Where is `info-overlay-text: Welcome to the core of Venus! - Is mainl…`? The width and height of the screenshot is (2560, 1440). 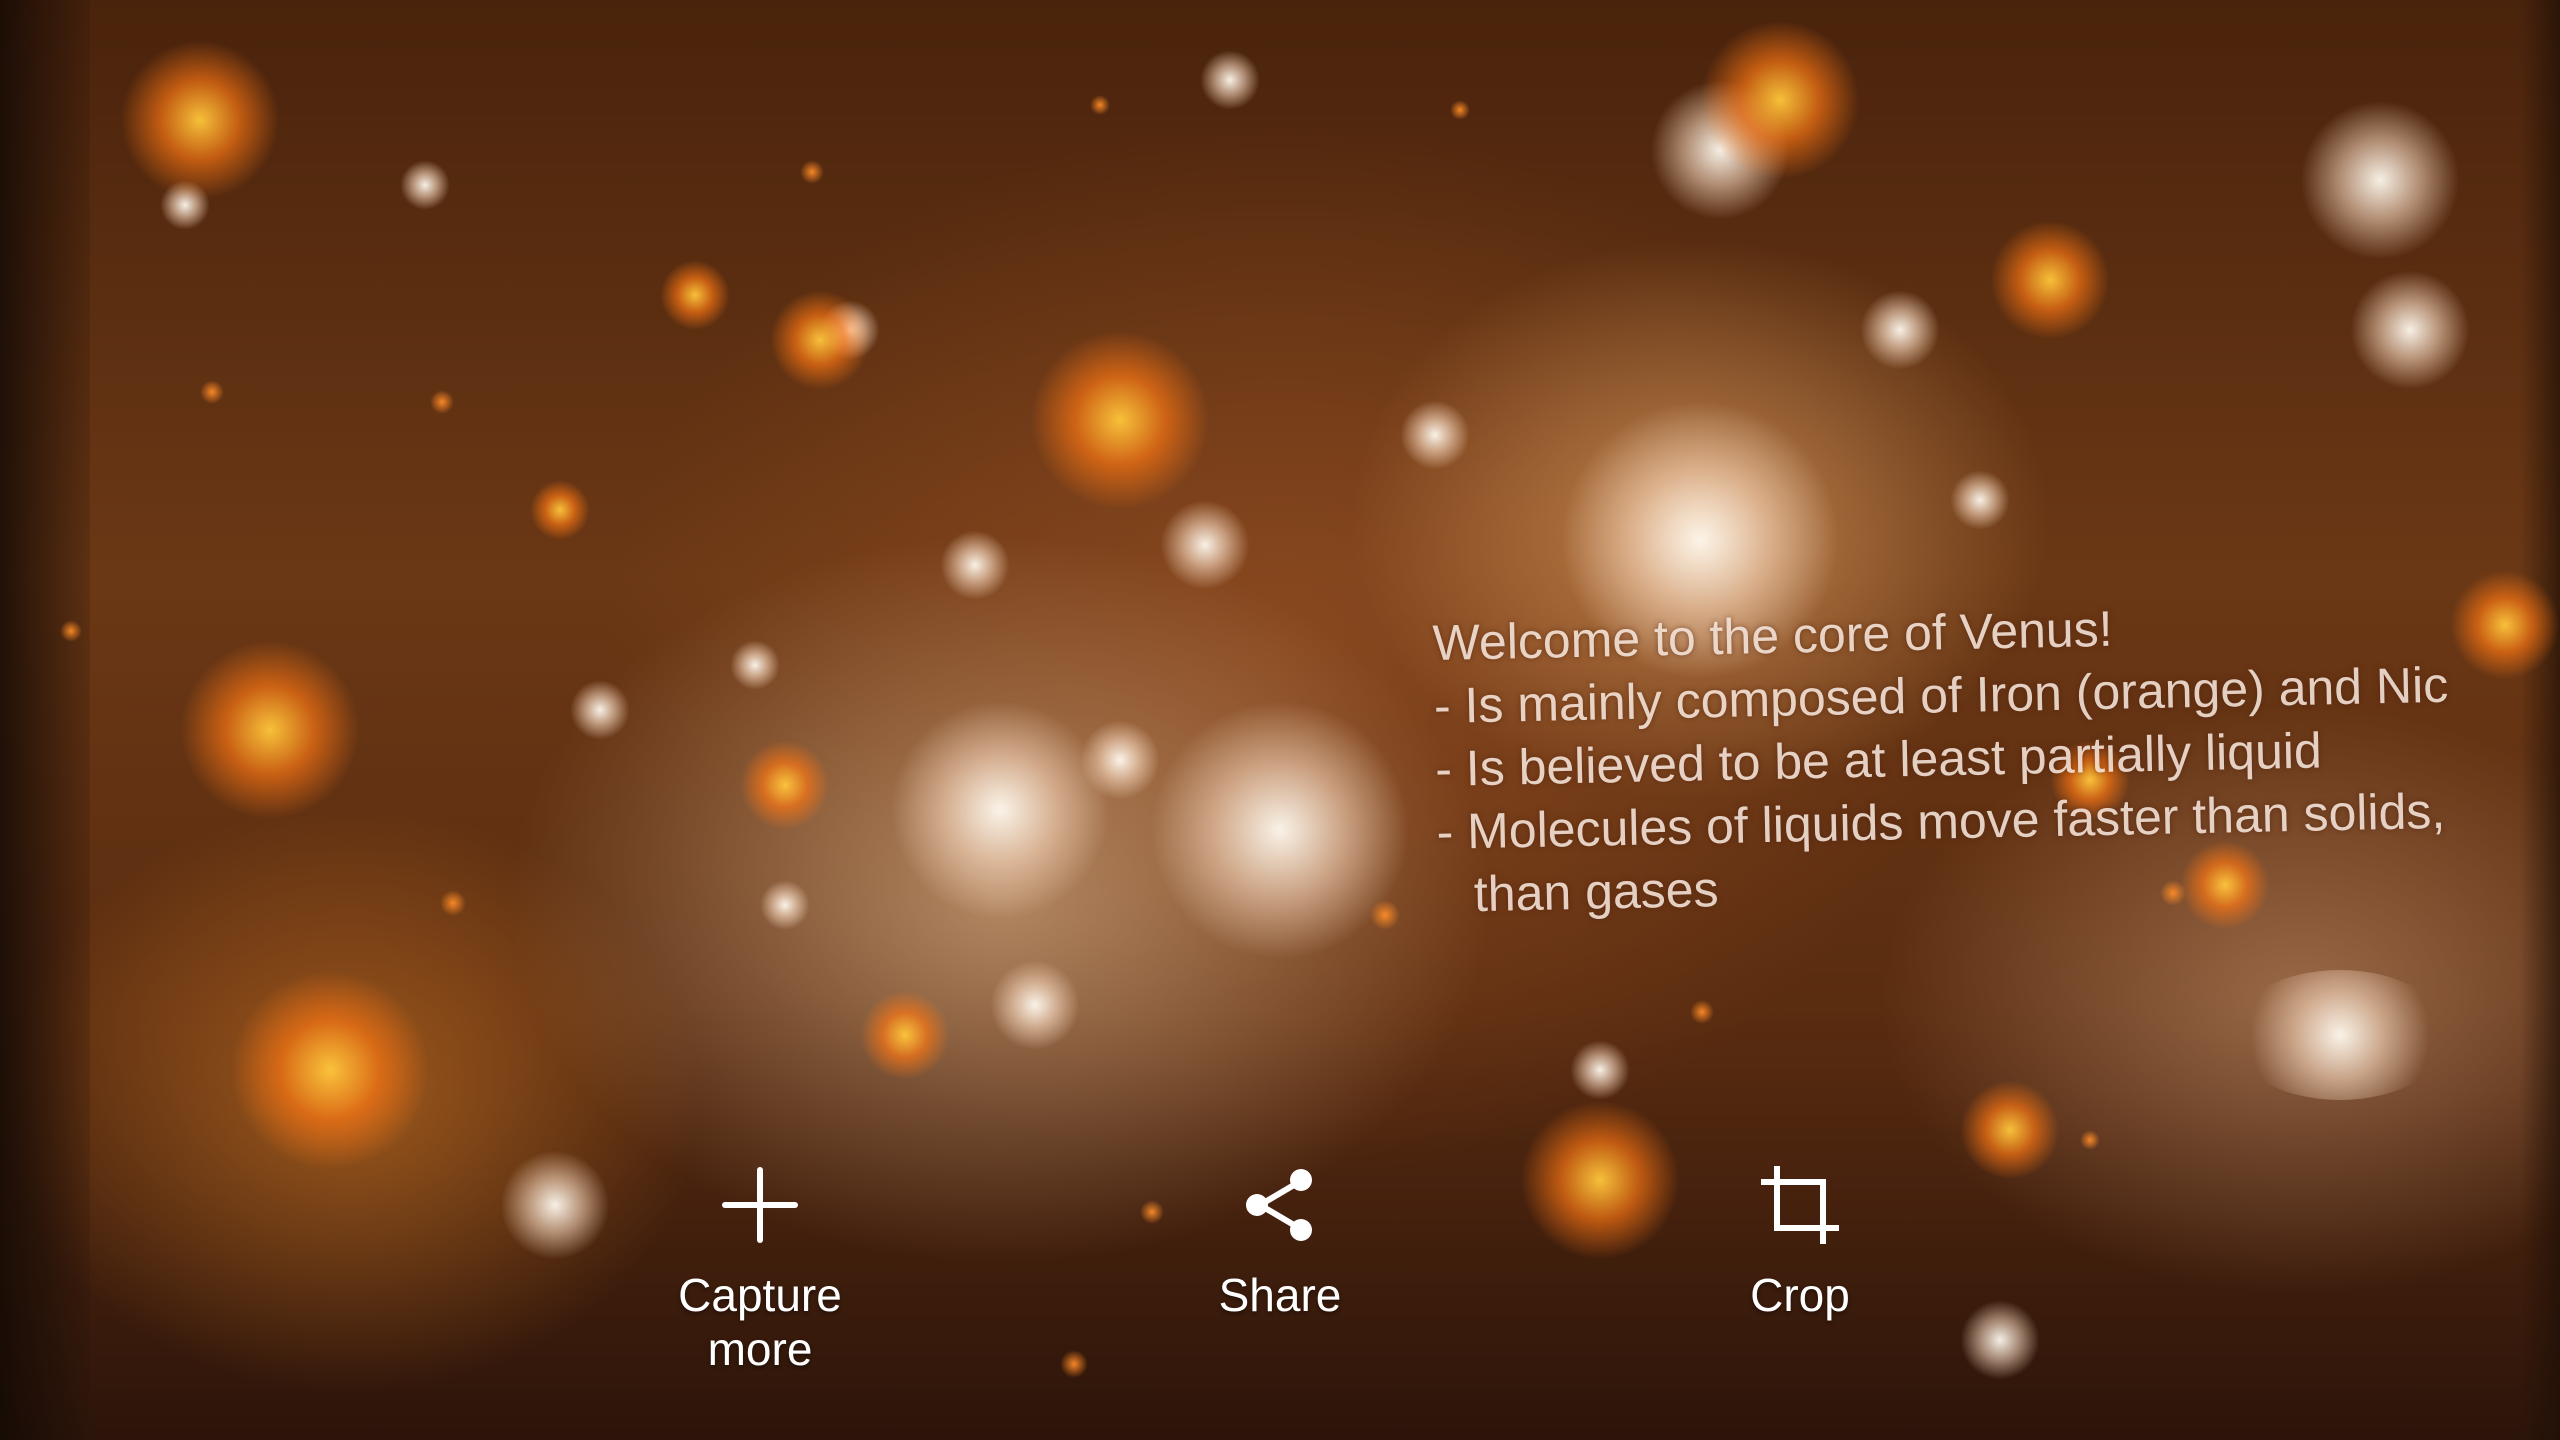
info-overlay-text: Welcome to the core of Venus! - Is mainl… is located at coordinates (1996, 757).